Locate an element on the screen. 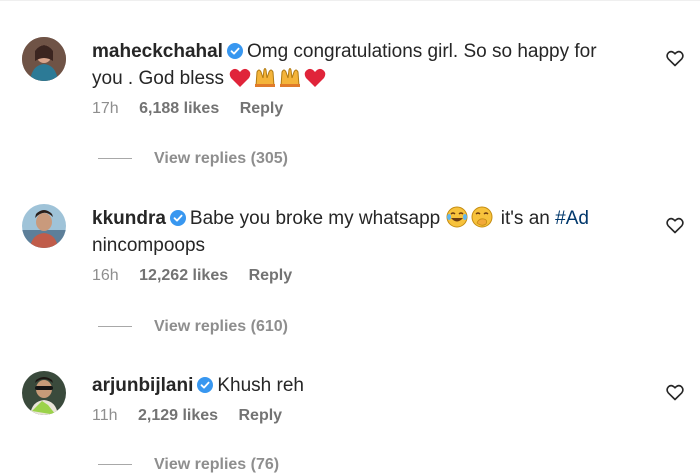 The image size is (700, 474). view-replies-label: View replies (305) is located at coordinates (221, 158).